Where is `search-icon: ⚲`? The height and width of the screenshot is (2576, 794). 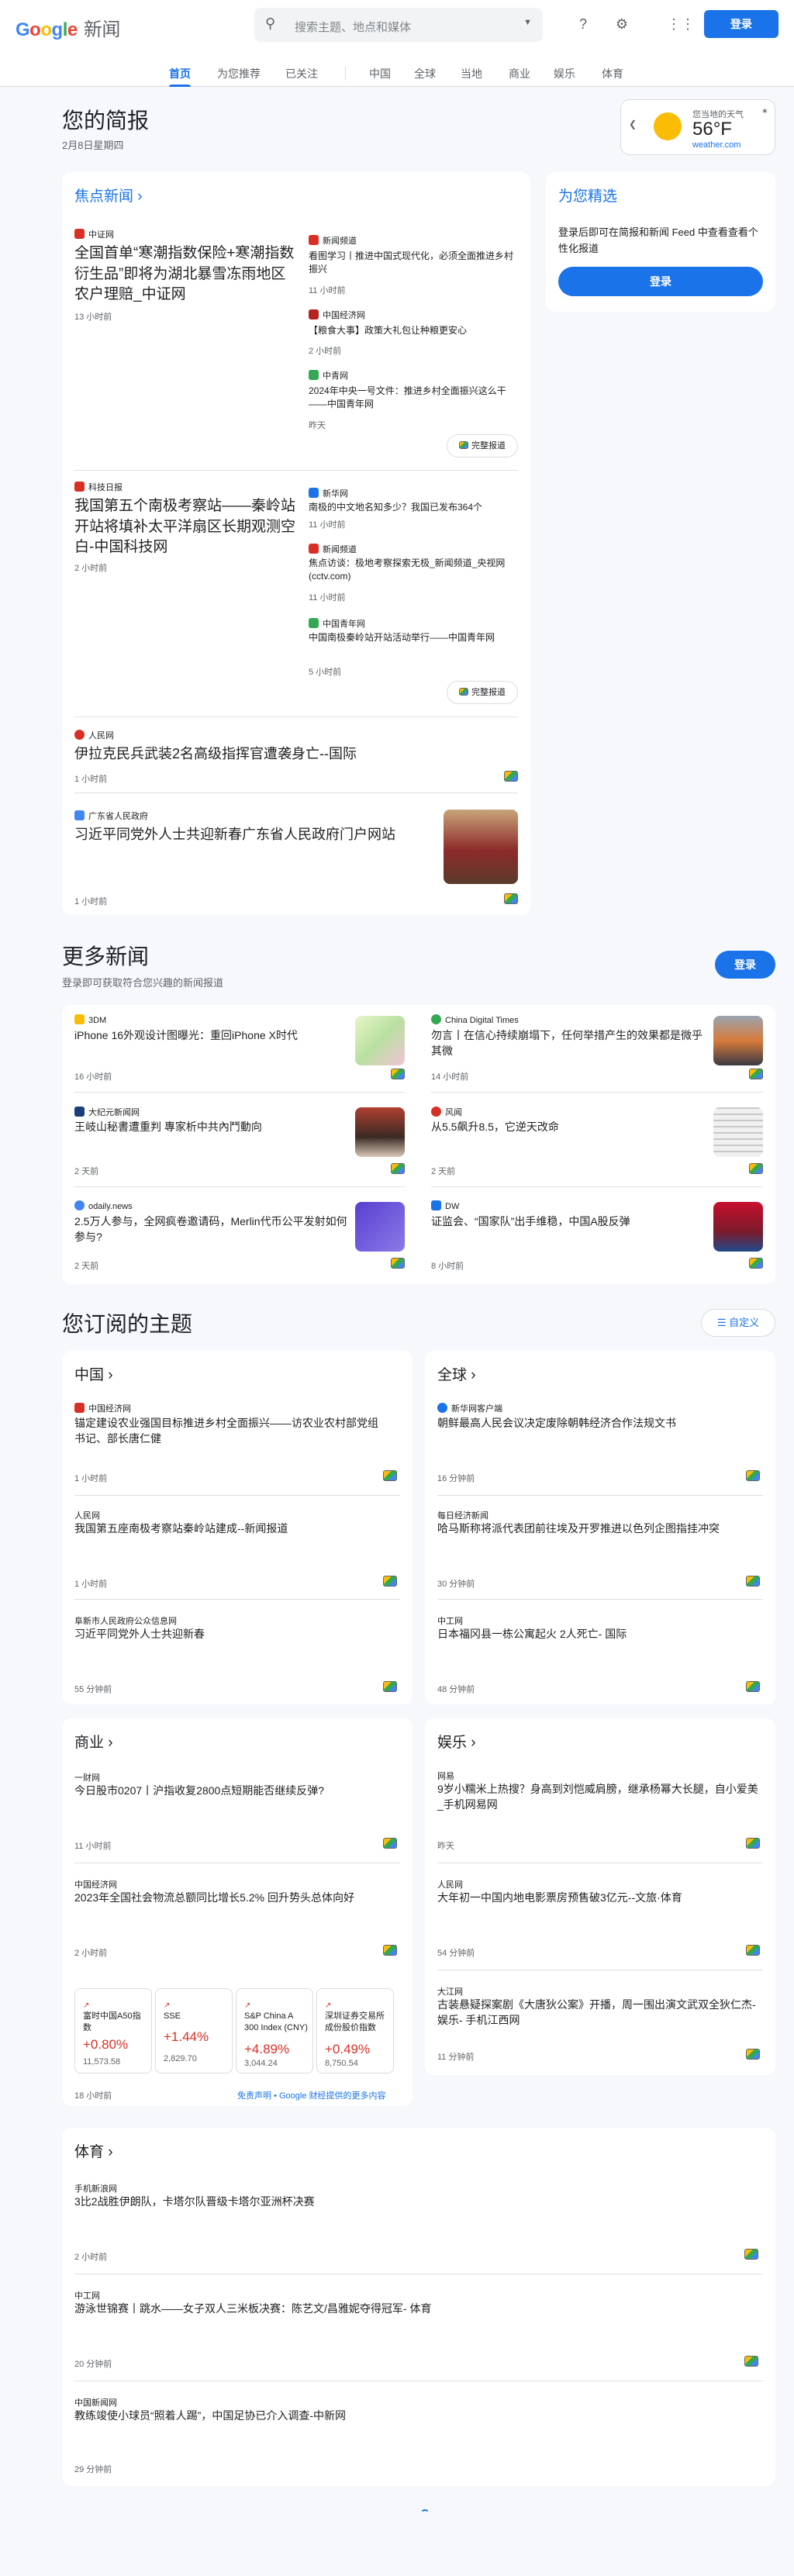 search-icon: ⚲ is located at coordinates (270, 24).